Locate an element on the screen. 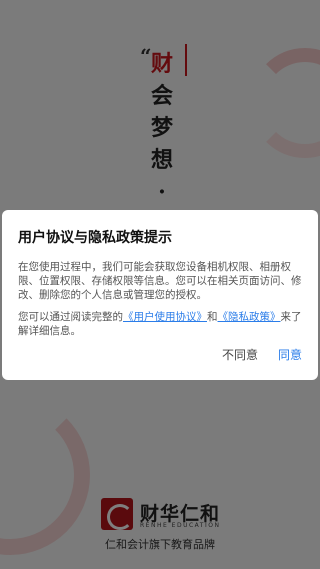 This screenshot has height=569, width=320. agree-button: 同意 is located at coordinates (290, 354).